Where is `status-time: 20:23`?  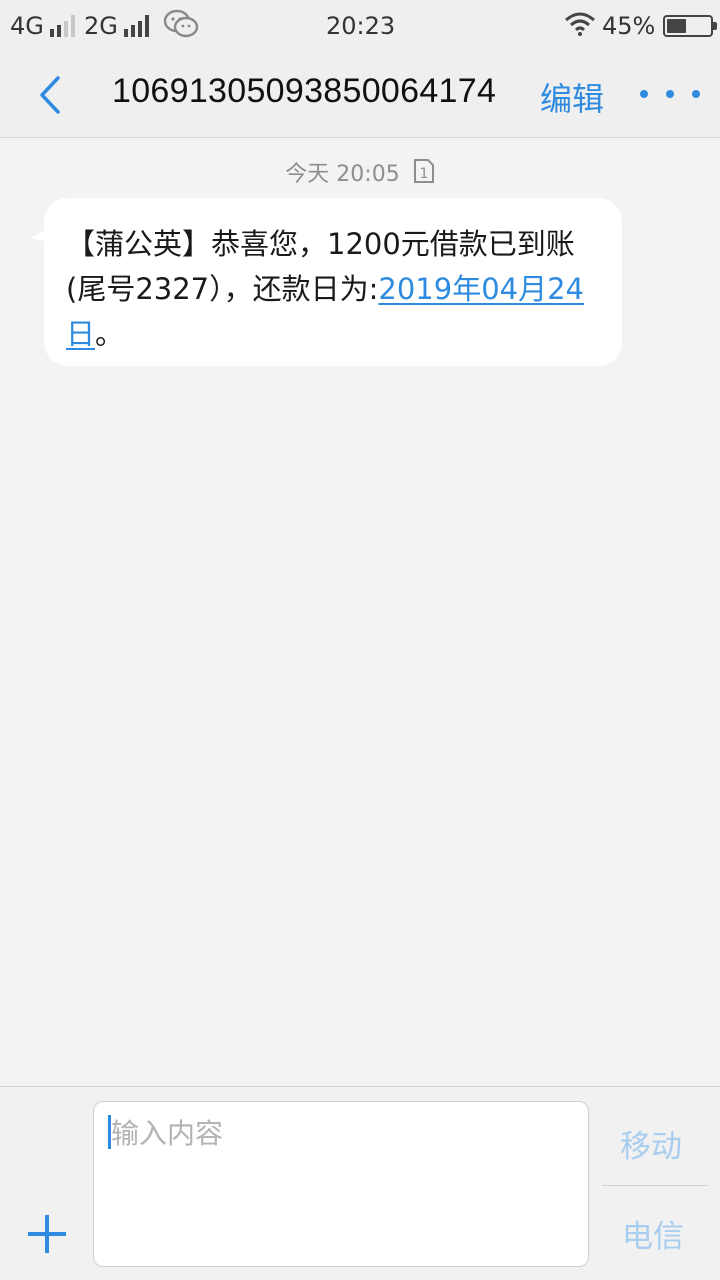
status-time: 20:23 is located at coordinates (361, 26).